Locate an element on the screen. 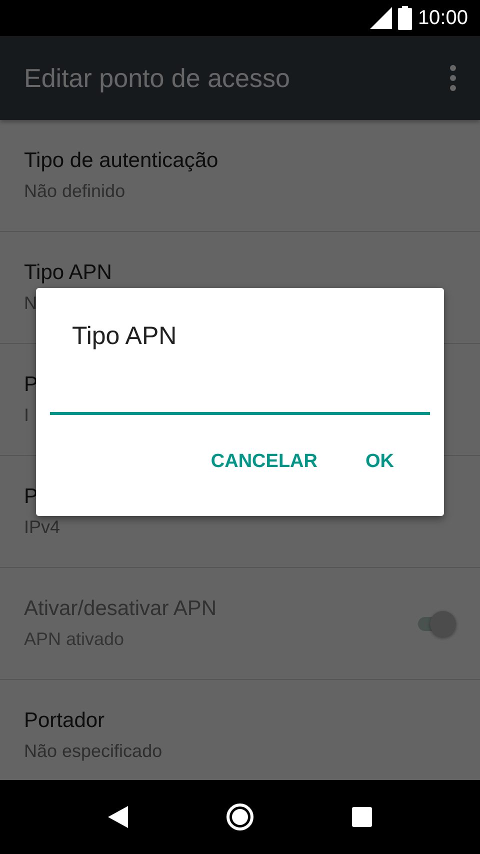 This screenshot has height=854, width=480. battery-icon is located at coordinates (405, 18).